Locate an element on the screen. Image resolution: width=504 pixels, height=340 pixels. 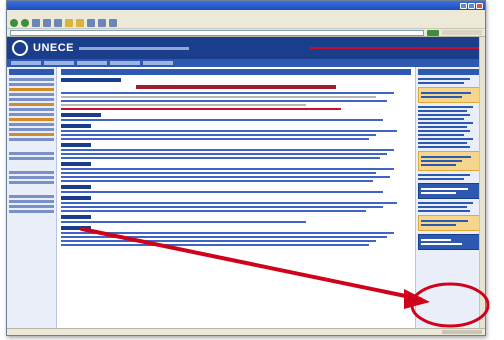
links-toolbar is located at coordinates (462, 32).